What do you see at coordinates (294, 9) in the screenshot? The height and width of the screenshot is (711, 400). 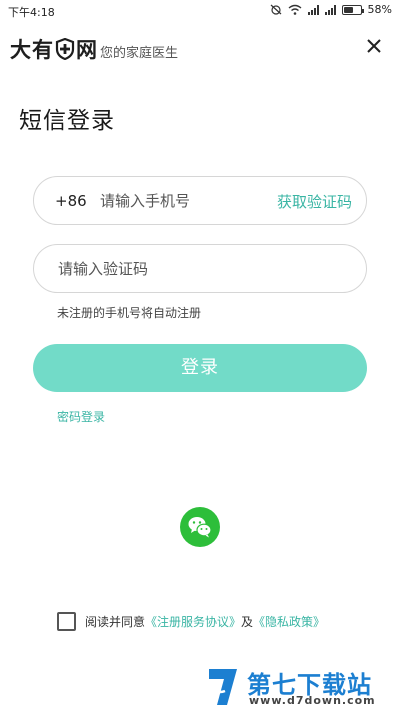 I see `wifi-icon` at bounding box center [294, 9].